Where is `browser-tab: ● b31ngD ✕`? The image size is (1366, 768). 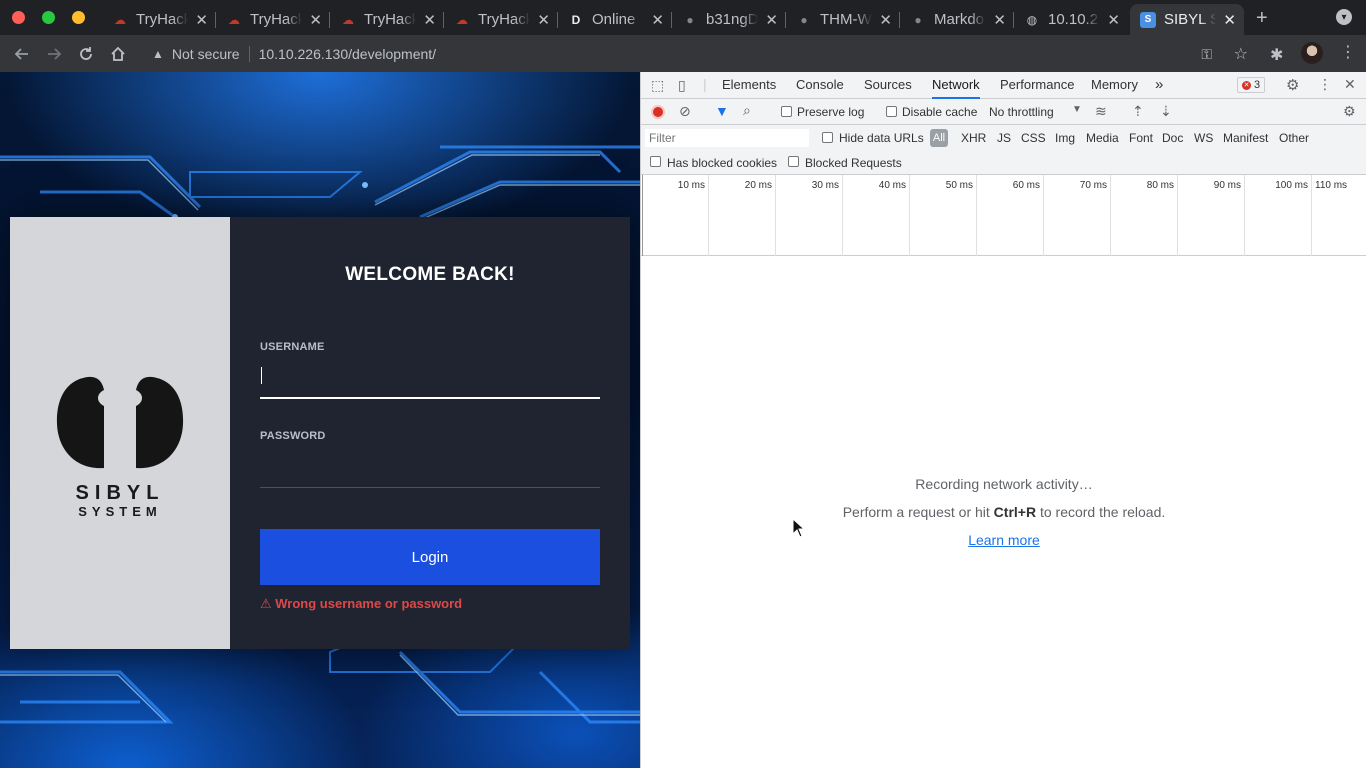
browser-tab: ● b31ngD ✕ is located at coordinates (729, 19).